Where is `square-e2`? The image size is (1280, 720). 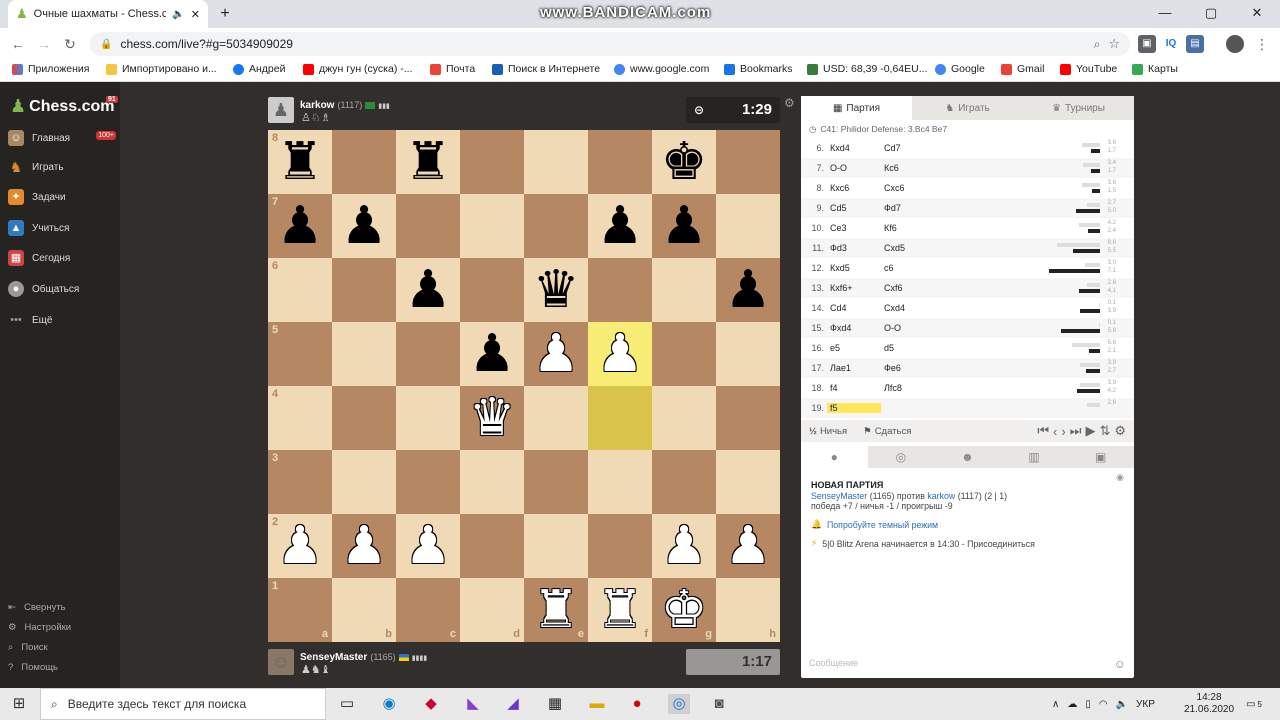 square-e2 is located at coordinates (556, 546).